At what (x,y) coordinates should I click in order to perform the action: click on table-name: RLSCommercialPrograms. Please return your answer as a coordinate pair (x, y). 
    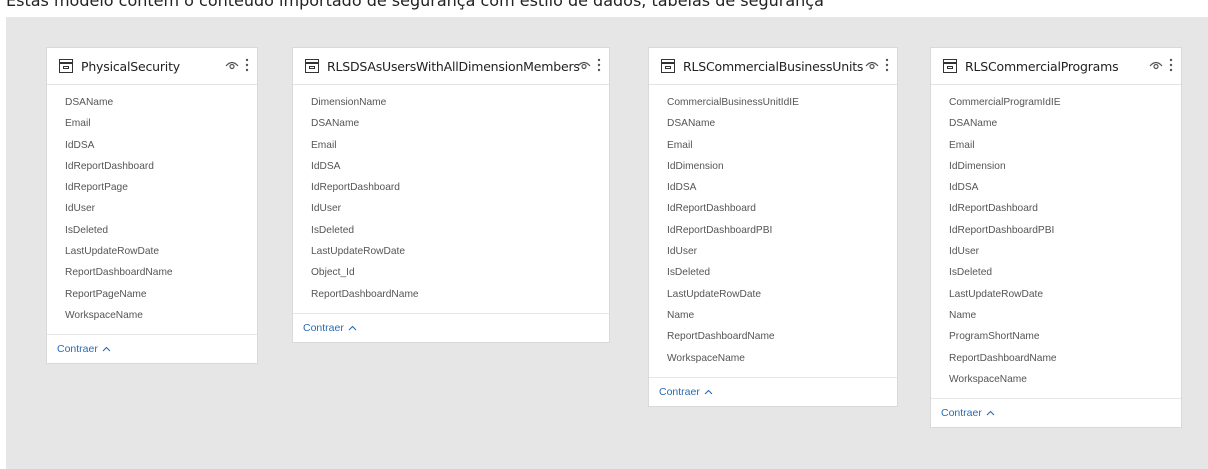
    Looking at the image, I should click on (1042, 66).